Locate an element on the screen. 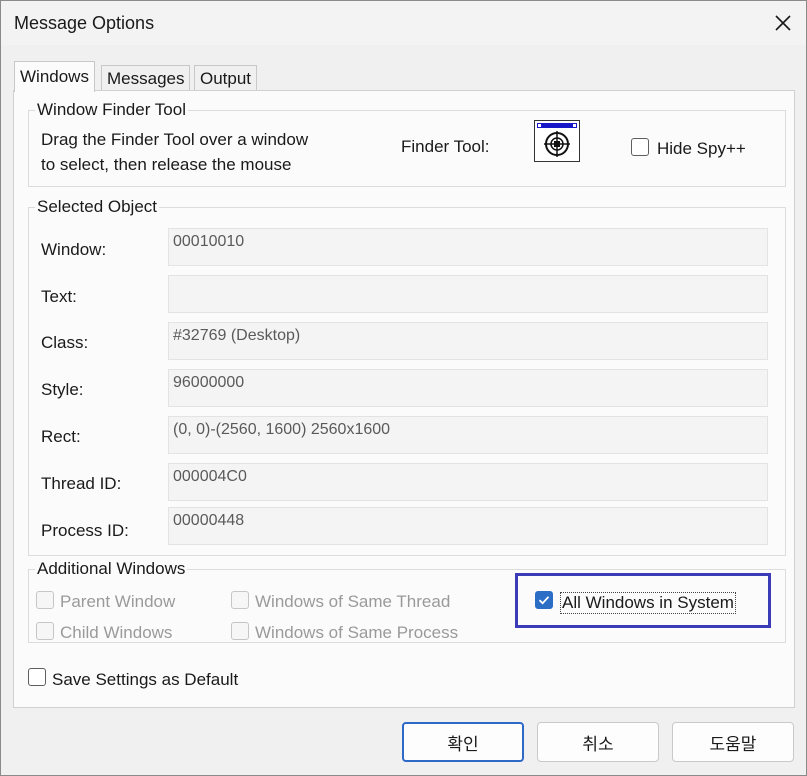 This screenshot has width=807, height=776. process-id-field-label: Process ID: is located at coordinates (85, 530).